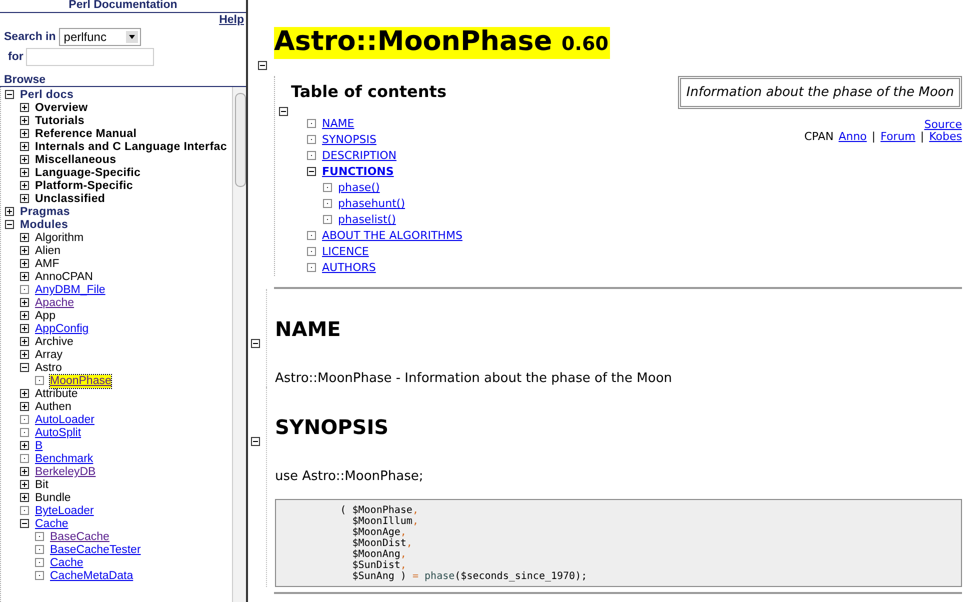 Image resolution: width=970 pixels, height=602 pixels. What do you see at coordinates (84, 186) in the screenshot?
I see `tree-item: Platform-Specific` at bounding box center [84, 186].